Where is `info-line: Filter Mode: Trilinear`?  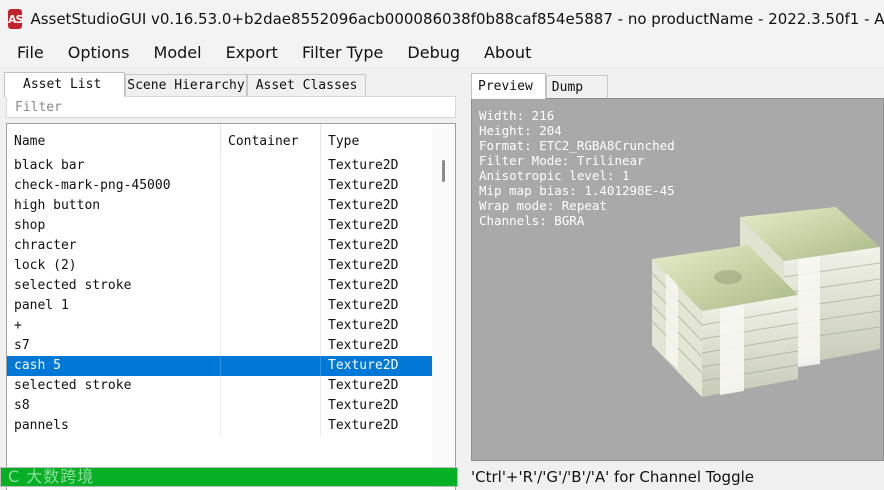
info-line: Filter Mode: Trilinear is located at coordinates (562, 160).